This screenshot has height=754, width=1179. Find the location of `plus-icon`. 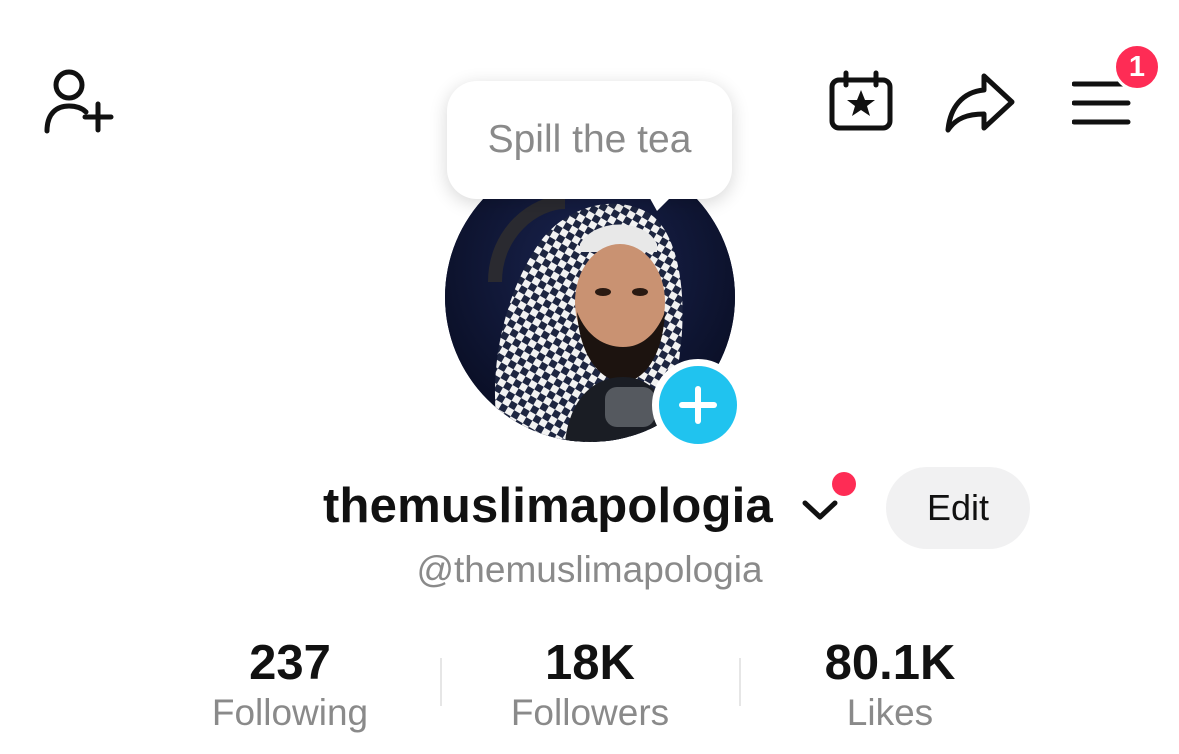

plus-icon is located at coordinates (698, 405).